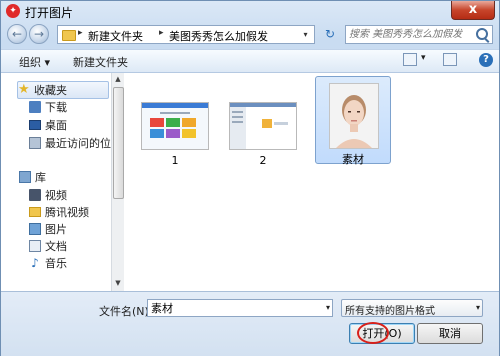 The width and height of the screenshot is (500, 356). I want to click on annotation-circle, so click(373, 333).